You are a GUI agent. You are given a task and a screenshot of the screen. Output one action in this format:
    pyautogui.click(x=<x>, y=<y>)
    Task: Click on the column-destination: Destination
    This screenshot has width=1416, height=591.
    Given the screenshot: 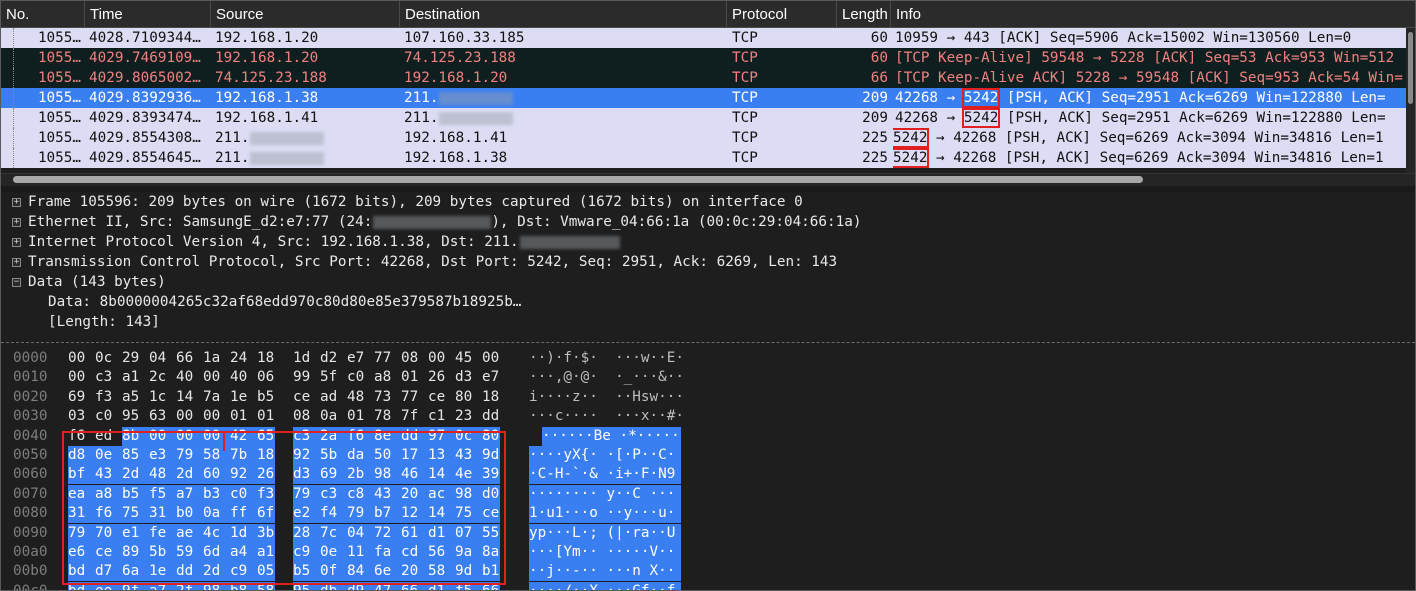 What is the action you would take?
    pyautogui.click(x=563, y=14)
    